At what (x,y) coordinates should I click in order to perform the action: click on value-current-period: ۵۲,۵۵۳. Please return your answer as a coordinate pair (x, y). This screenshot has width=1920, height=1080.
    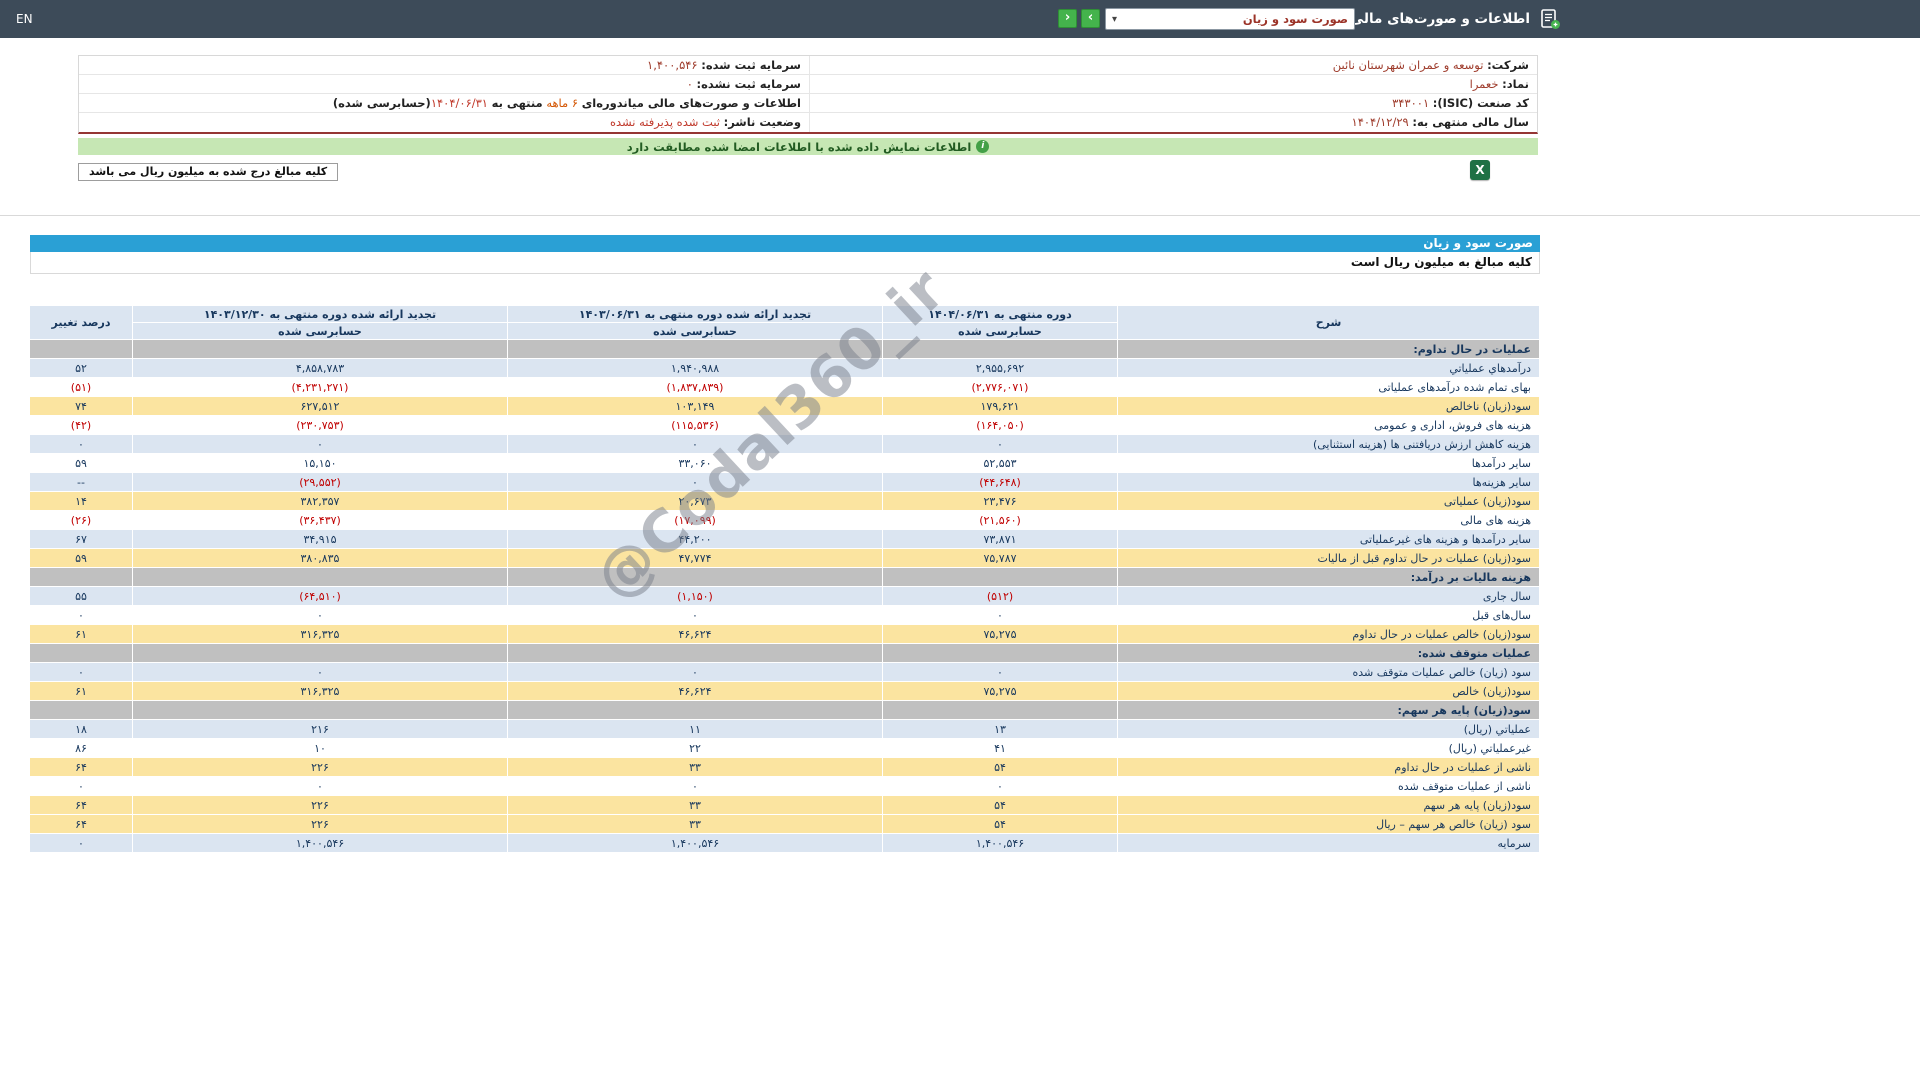
    Looking at the image, I should click on (1000, 463).